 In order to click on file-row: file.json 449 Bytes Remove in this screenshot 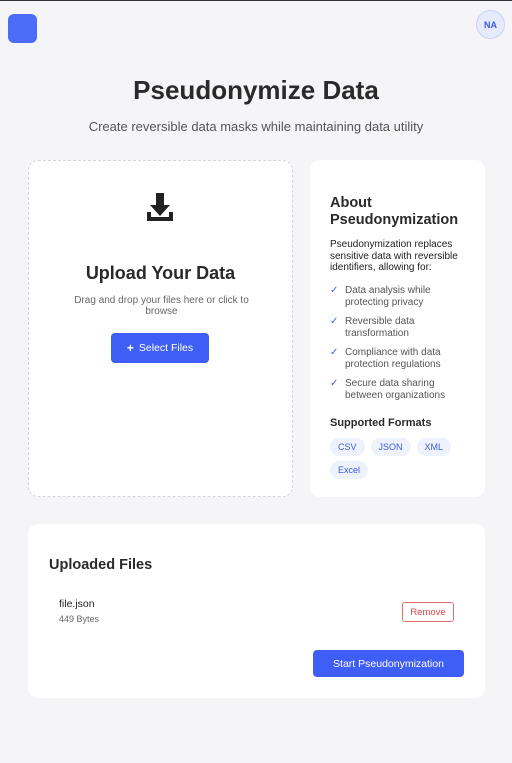, I will do `click(256, 612)`.